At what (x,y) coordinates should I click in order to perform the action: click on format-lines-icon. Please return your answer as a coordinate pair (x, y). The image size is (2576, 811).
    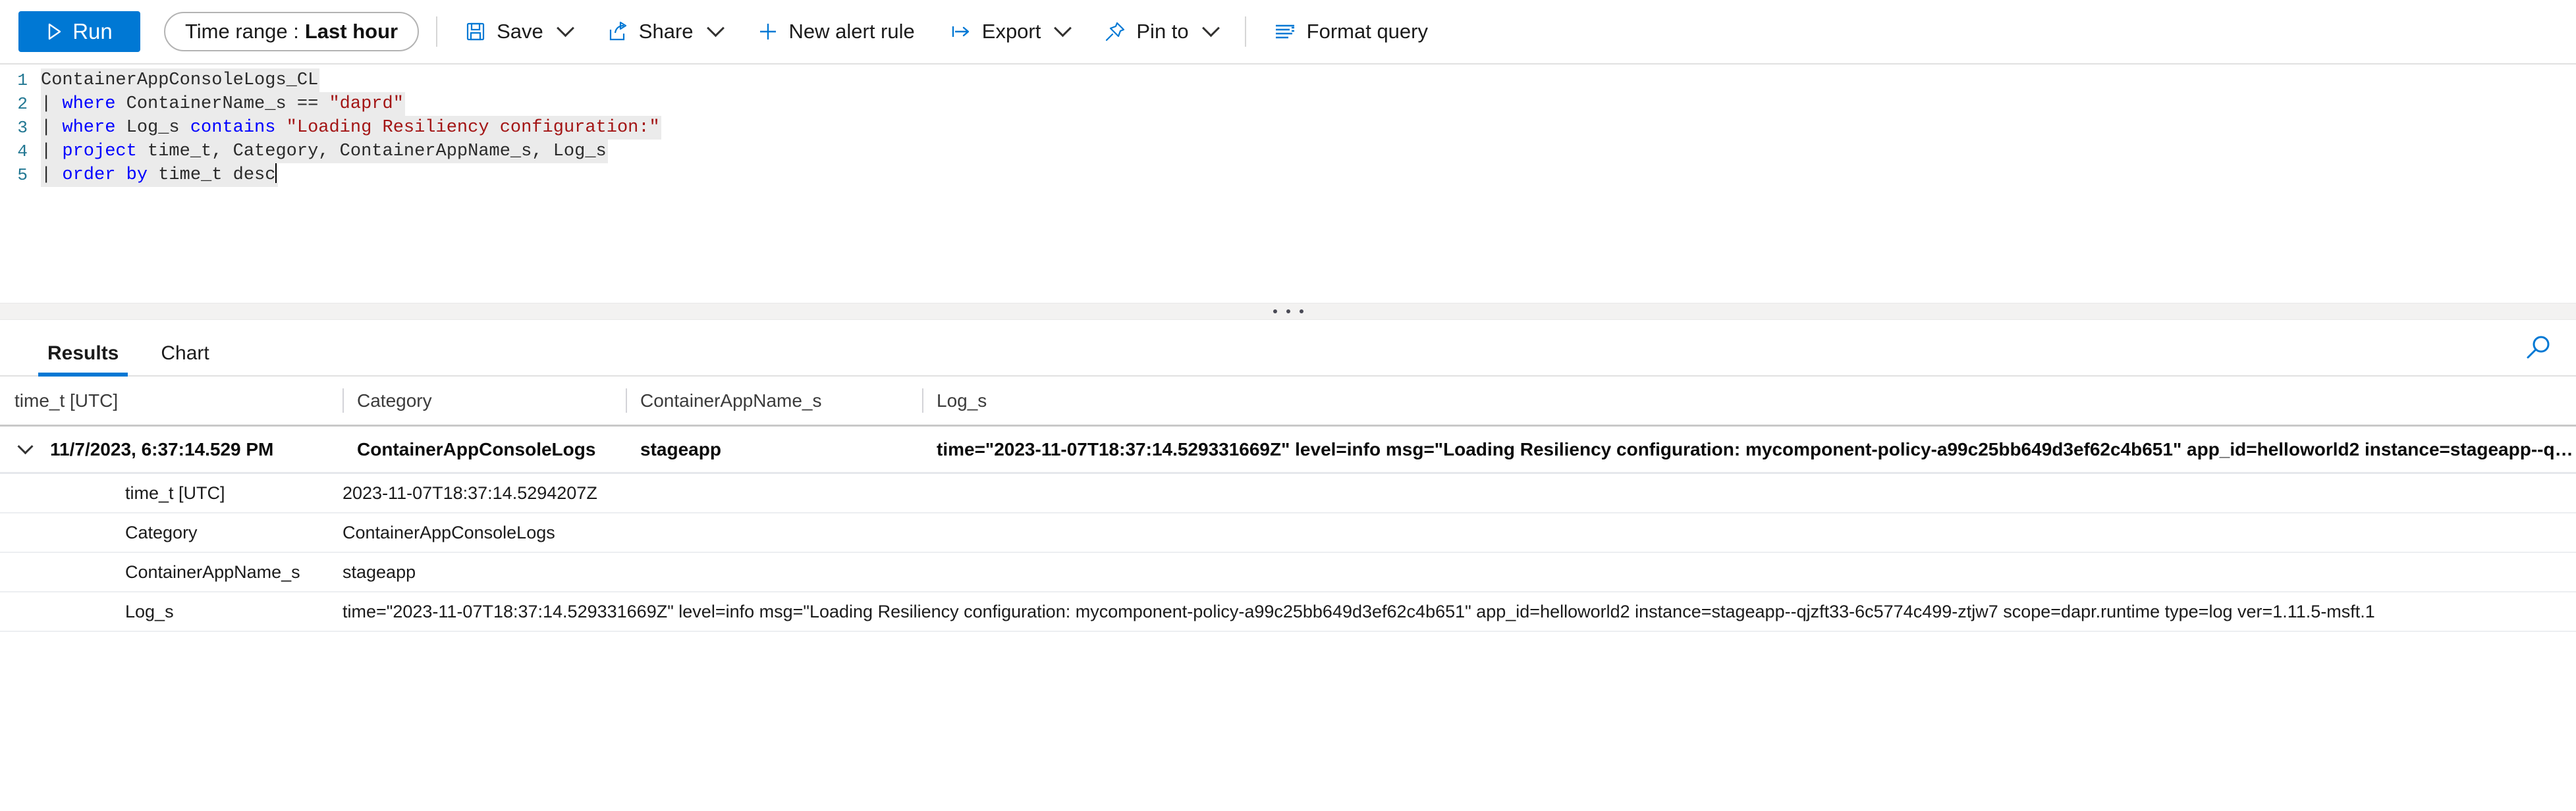
    Looking at the image, I should click on (1285, 31).